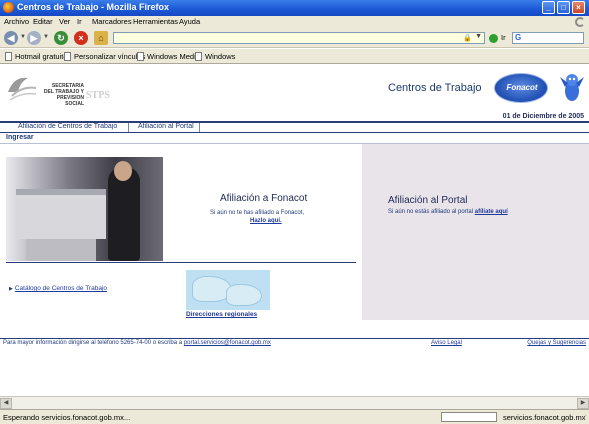 The height and width of the screenshot is (424, 589). I want to click on menu-archivo: Archivo, so click(16, 21).